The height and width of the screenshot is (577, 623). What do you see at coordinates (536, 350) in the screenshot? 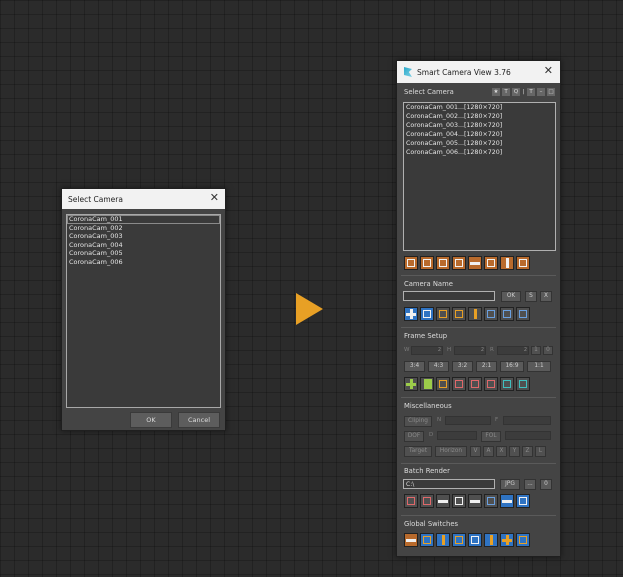
I see `ratio-1-button: 1` at bounding box center [536, 350].